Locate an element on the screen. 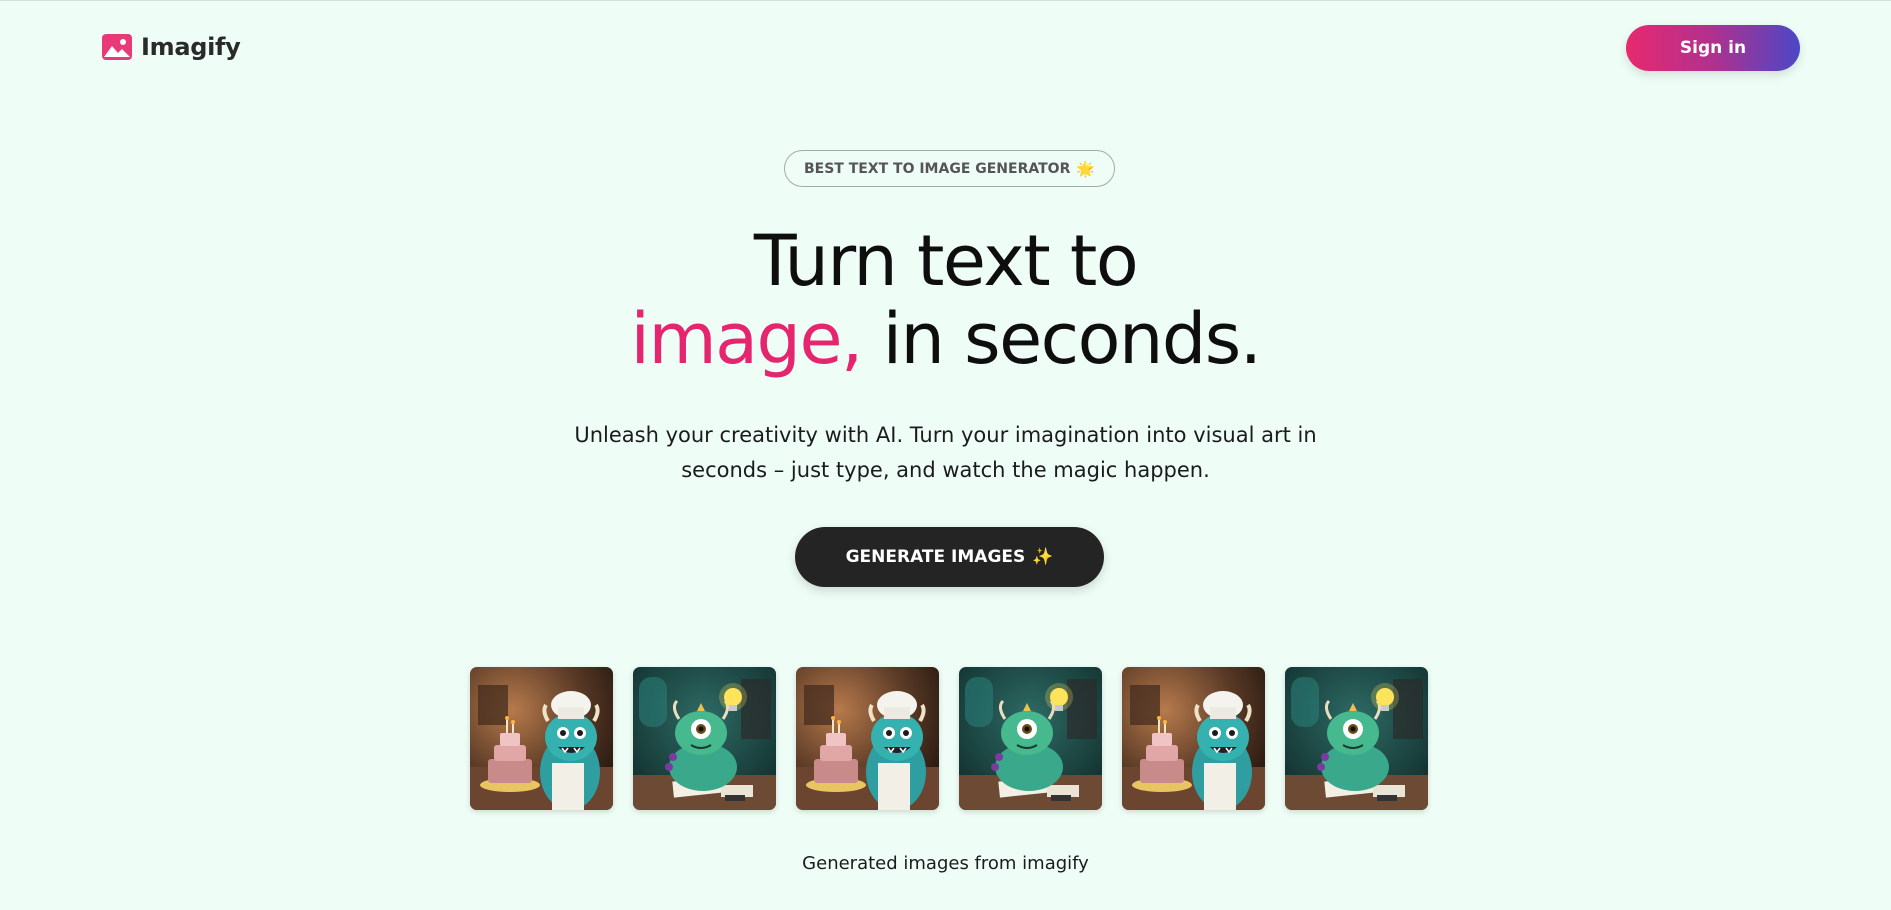 This screenshot has width=1891, height=910. sun-icon: 🌟 is located at coordinates (1086, 168).